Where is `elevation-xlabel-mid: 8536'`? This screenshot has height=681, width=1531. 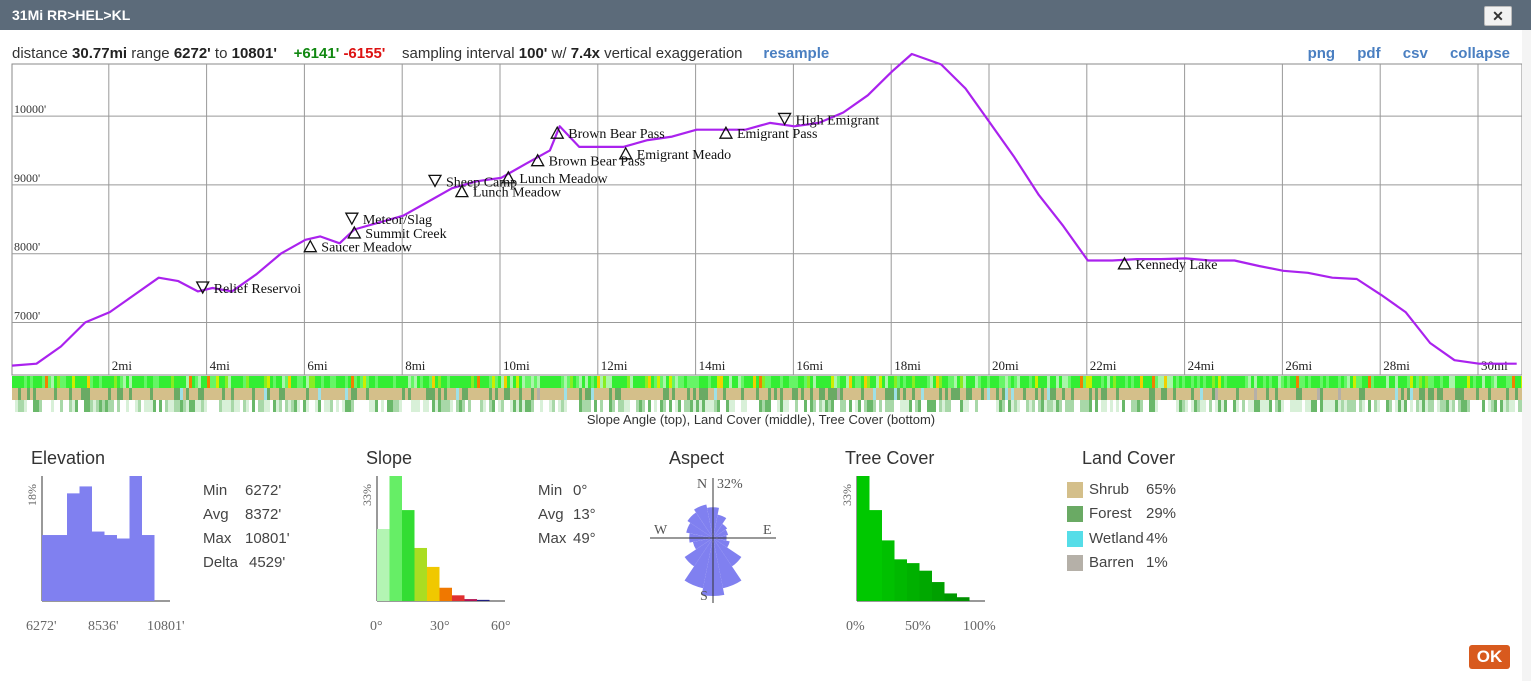 elevation-xlabel-mid: 8536' is located at coordinates (103, 626).